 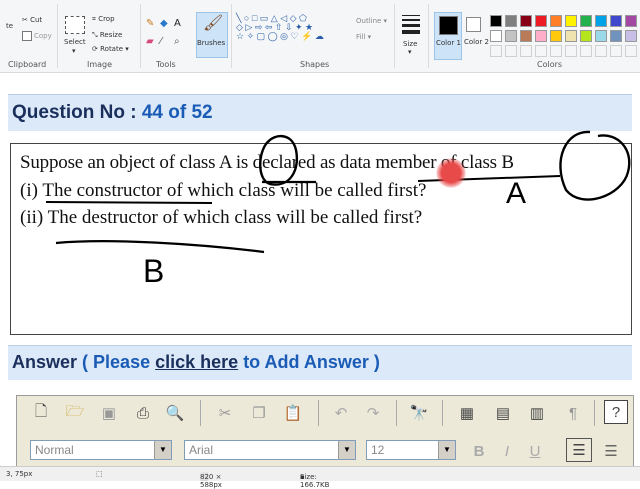 I want to click on fill-bucket-icon: ◆, so click(x=164, y=23).